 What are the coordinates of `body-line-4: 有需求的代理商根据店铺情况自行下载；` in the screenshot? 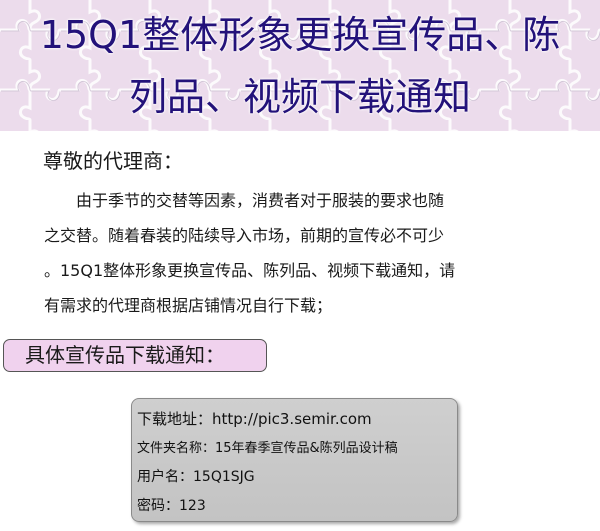 It's located at (188, 305).